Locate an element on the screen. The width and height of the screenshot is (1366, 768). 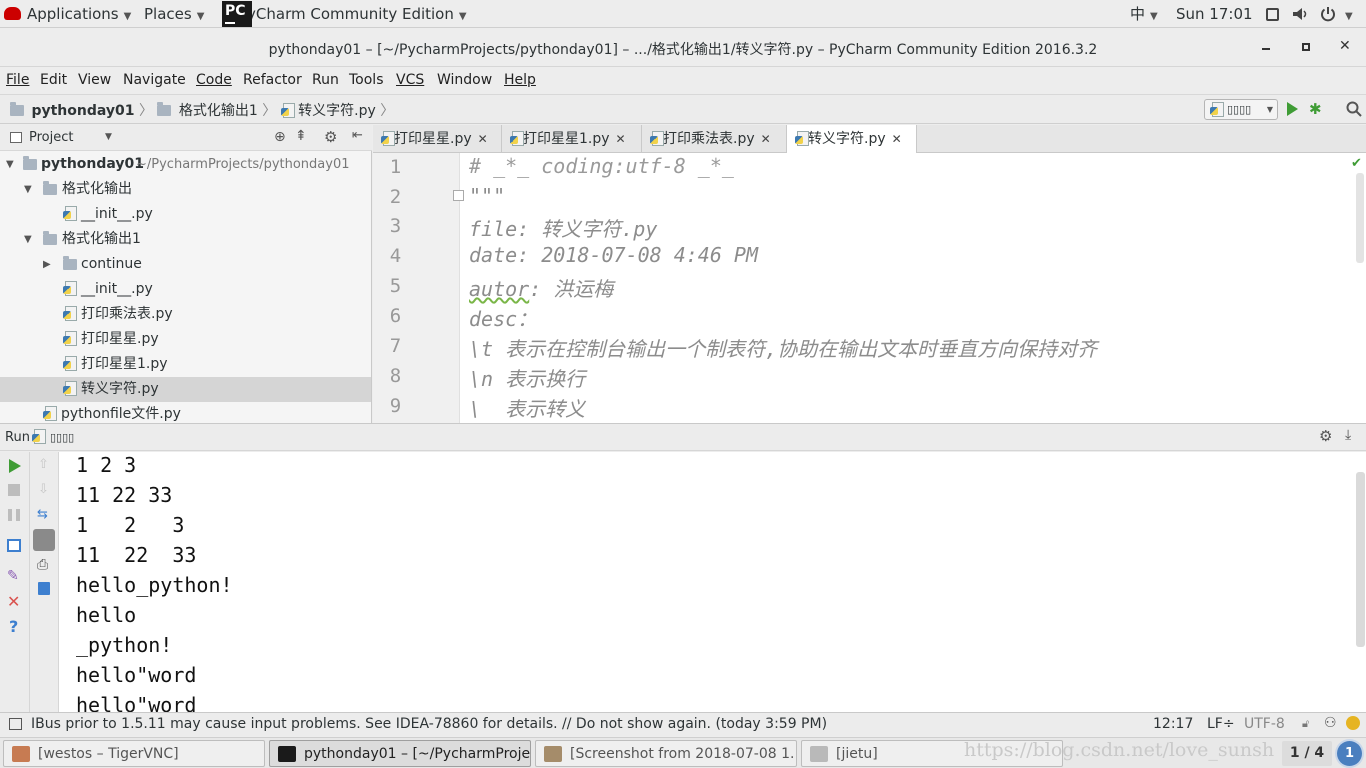
notification-icon is located at coordinates (1353, 723).